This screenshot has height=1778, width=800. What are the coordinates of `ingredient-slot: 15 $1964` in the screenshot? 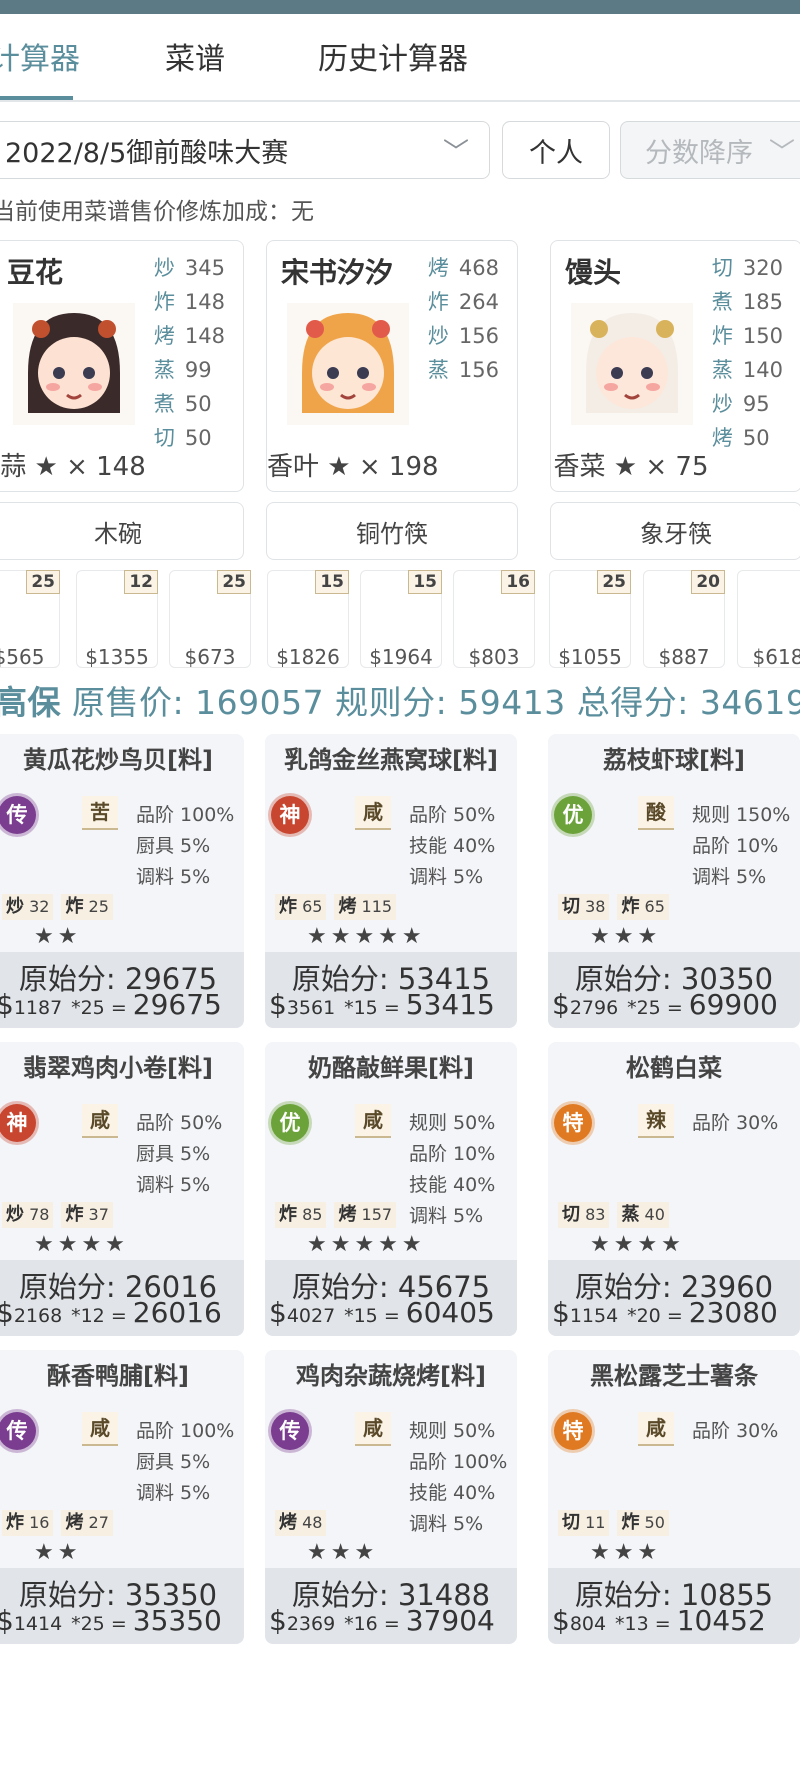 It's located at (401, 619).